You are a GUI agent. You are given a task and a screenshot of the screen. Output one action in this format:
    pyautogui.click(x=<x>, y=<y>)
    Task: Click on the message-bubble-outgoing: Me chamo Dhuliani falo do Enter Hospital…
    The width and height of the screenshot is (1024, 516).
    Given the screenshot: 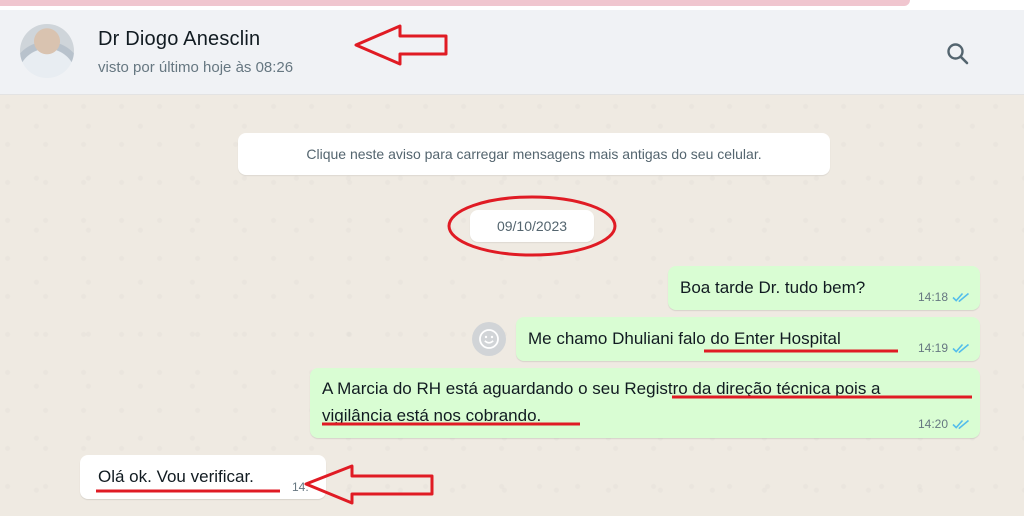 What is the action you would take?
    pyautogui.click(x=748, y=339)
    